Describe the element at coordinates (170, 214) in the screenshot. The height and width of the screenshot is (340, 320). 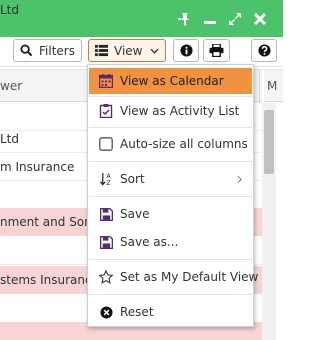
I see `menu-item-save: Save` at that location.